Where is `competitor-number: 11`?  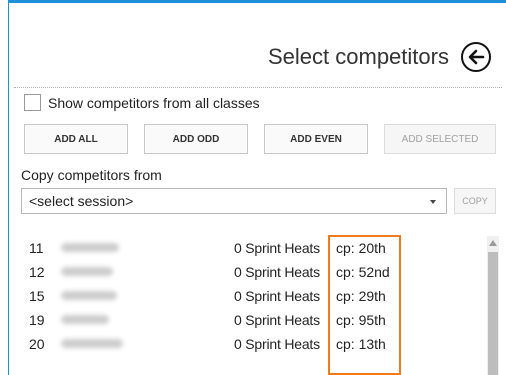
competitor-number: 11 is located at coordinates (36, 248).